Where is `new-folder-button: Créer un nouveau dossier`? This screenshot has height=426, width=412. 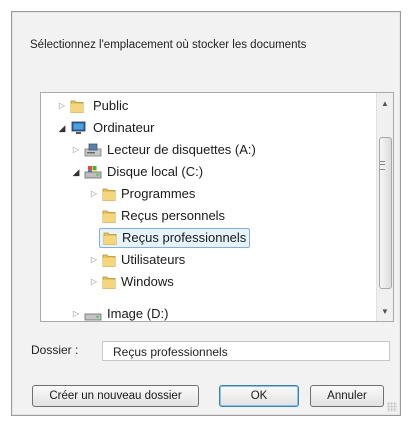 new-folder-button: Créer un nouveau dossier is located at coordinates (115, 396).